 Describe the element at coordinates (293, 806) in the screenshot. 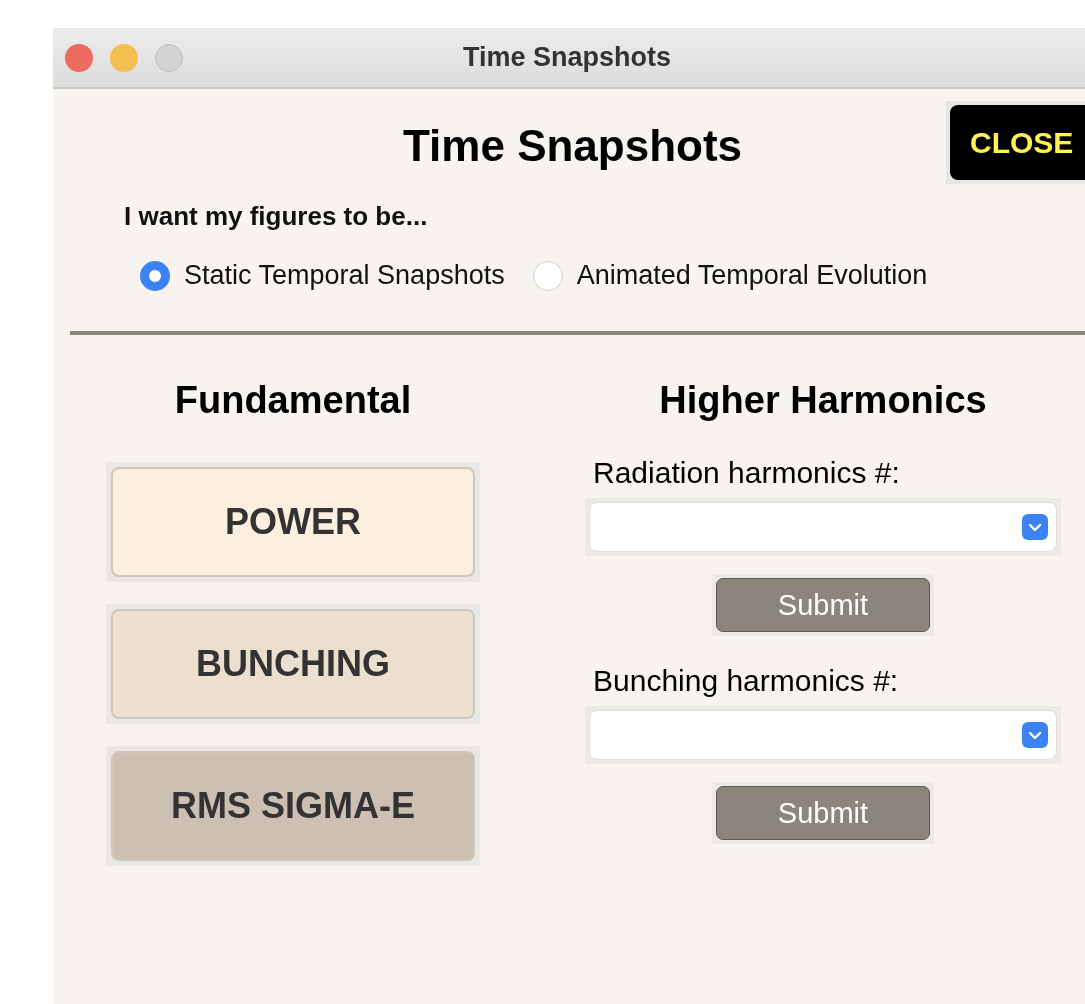

I see `plot-button: RMS SIGMA-E` at that location.